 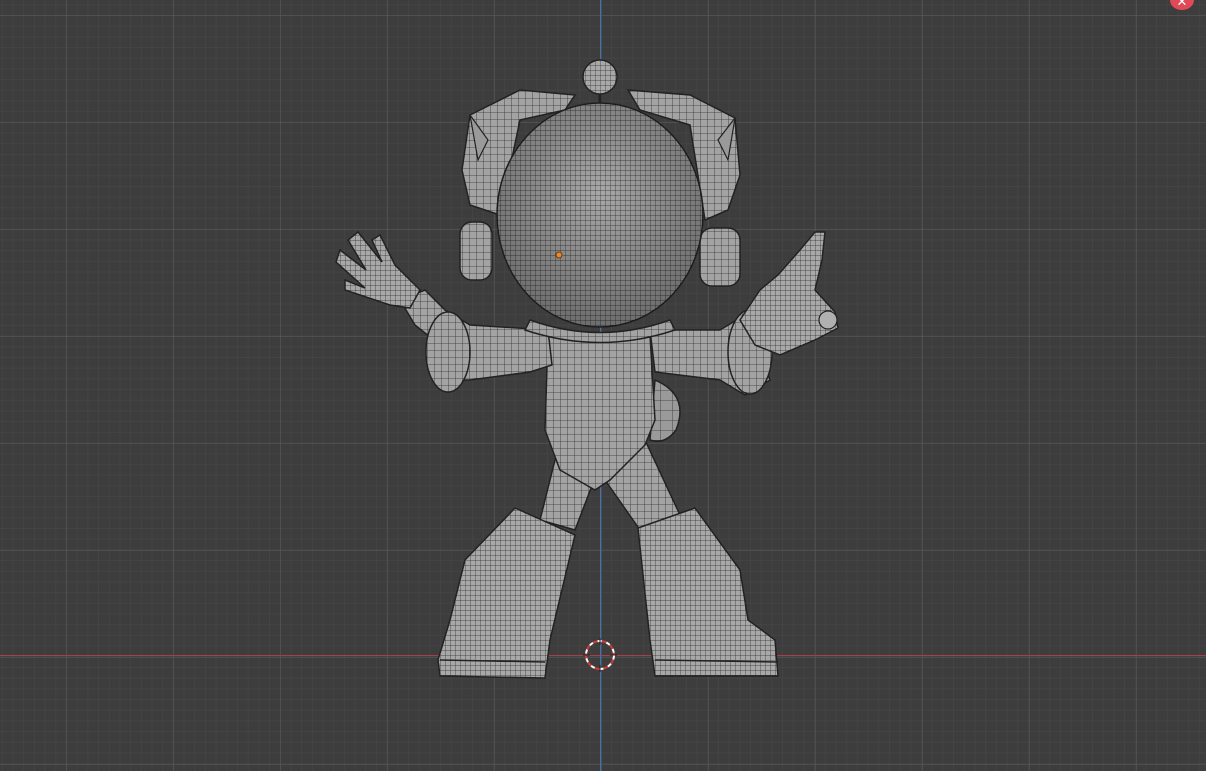 I want to click on antenna-ball, so click(x=600, y=77).